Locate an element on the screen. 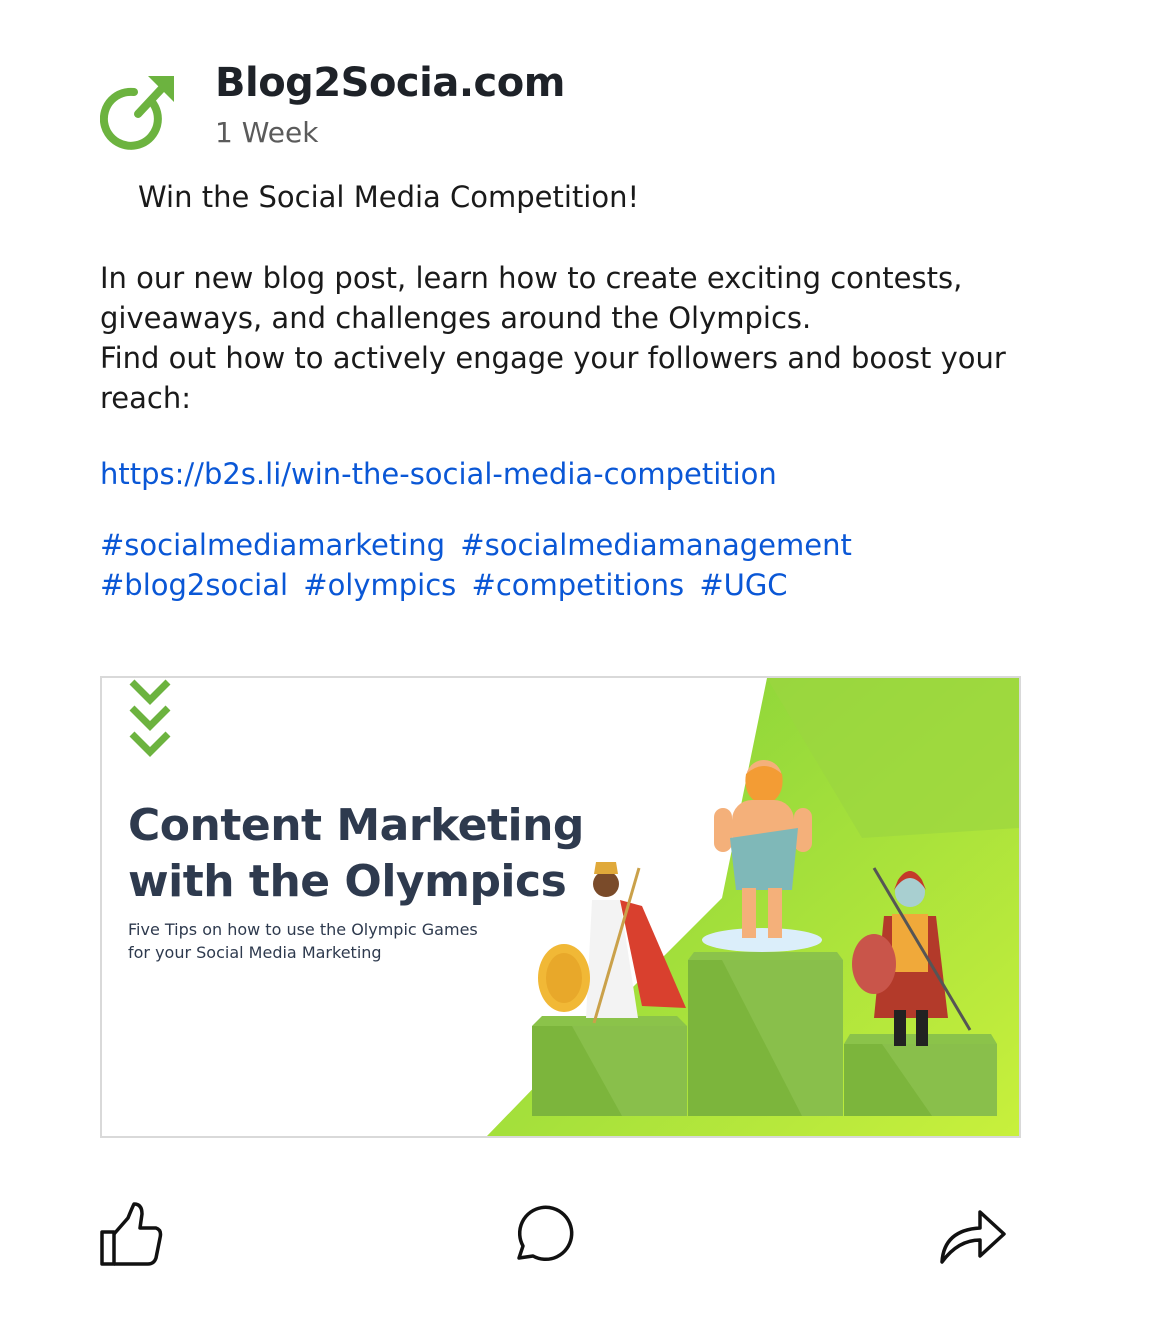  image-title-line: with the Olympics is located at coordinates (347, 881).